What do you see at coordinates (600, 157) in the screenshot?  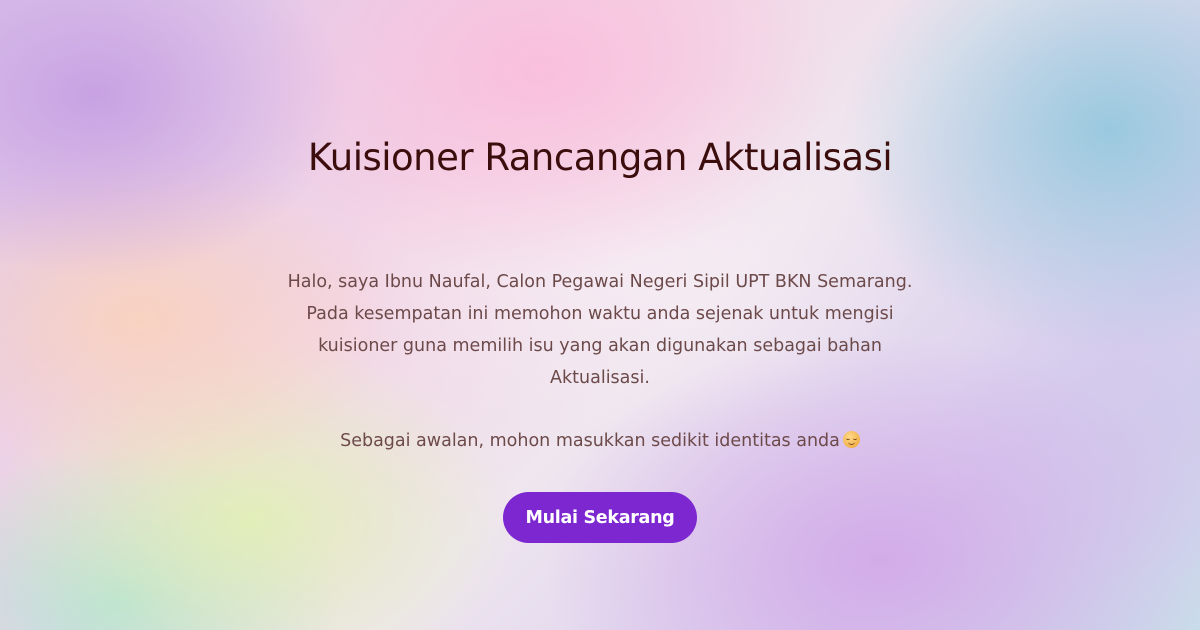 I see `page-title: Kuisioner Rancangan Aktualisasi` at bounding box center [600, 157].